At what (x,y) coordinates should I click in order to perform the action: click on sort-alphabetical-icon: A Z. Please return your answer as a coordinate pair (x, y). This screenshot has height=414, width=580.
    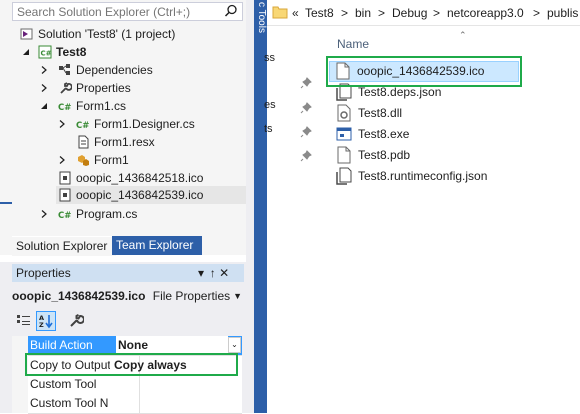
    Looking at the image, I should click on (46, 321).